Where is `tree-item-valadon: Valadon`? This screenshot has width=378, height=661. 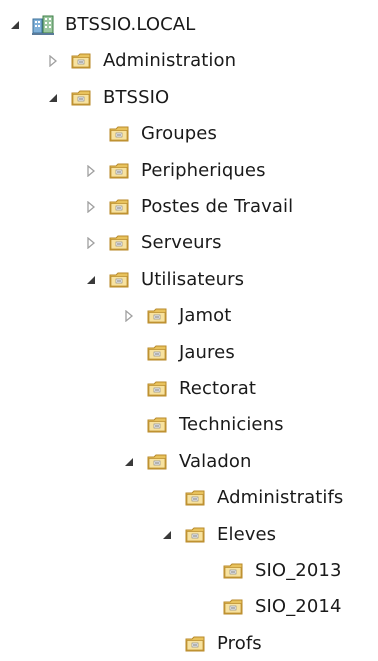 tree-item-valadon: Valadon is located at coordinates (187, 462).